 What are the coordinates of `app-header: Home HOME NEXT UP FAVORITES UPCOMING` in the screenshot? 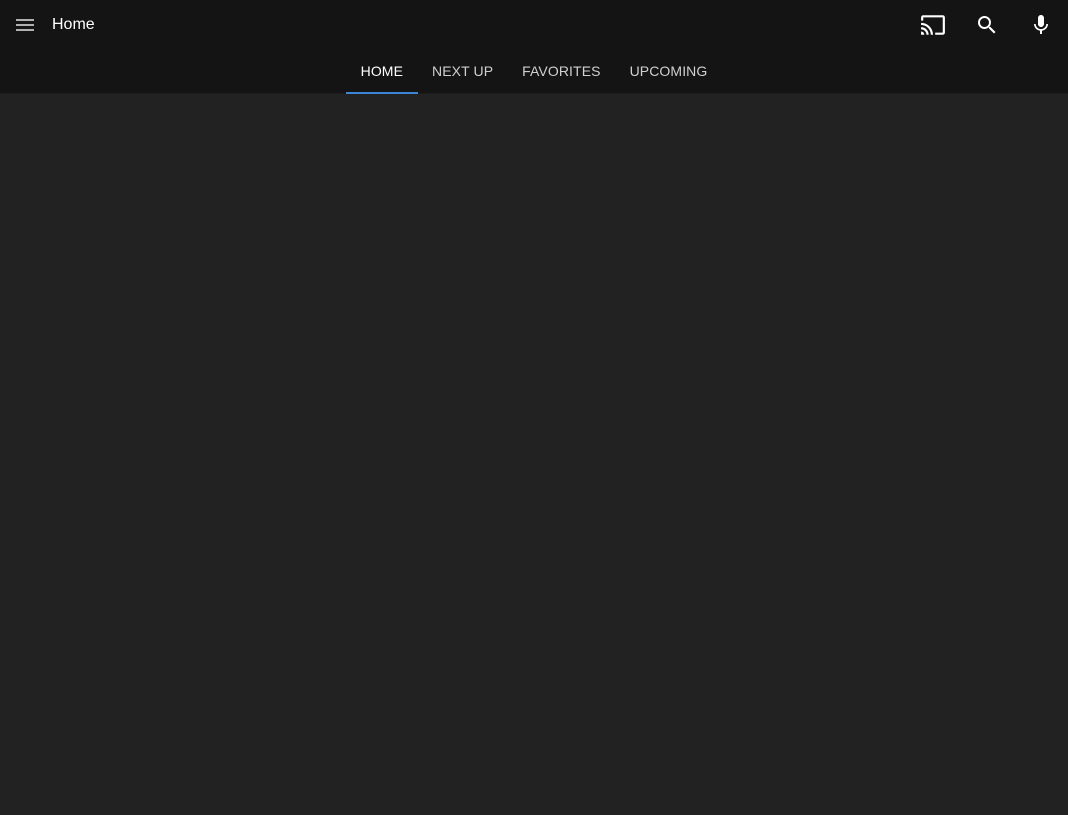 It's located at (534, 47).